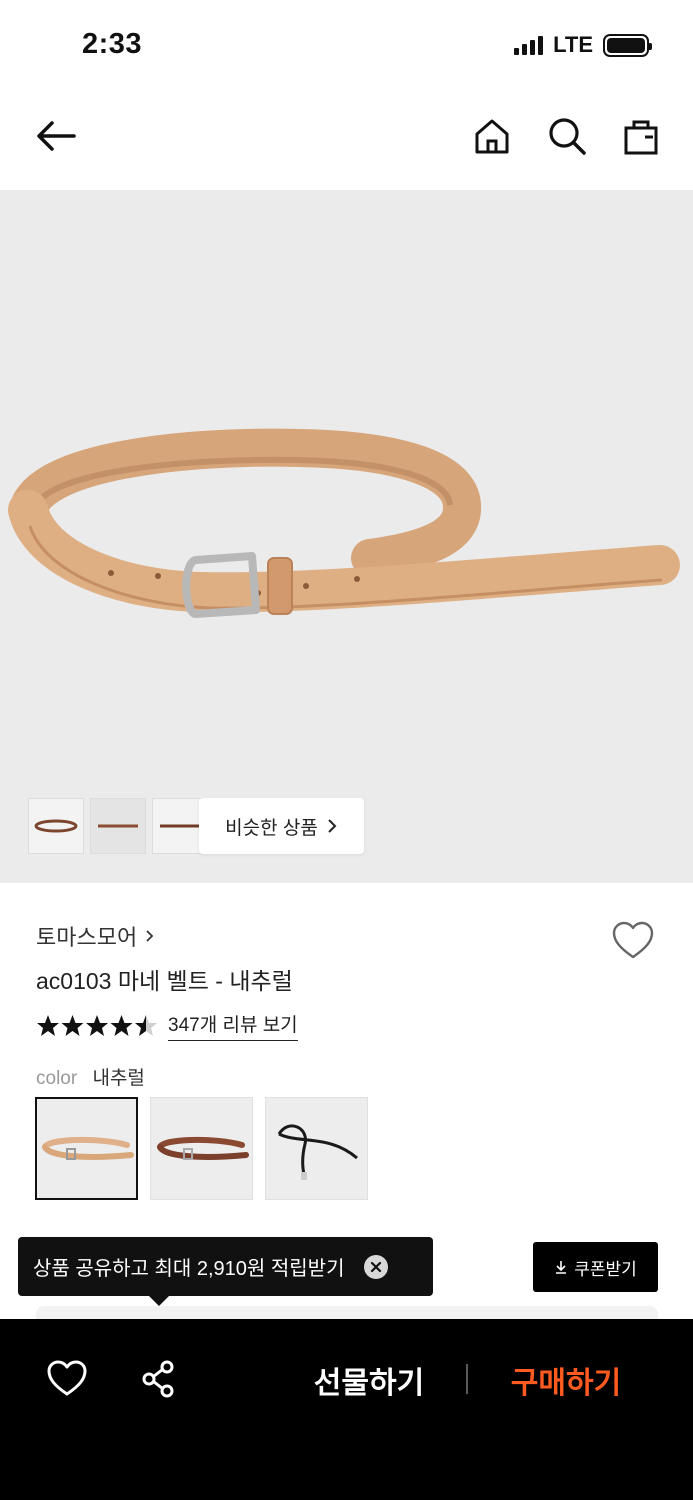 The height and width of the screenshot is (1500, 693). What do you see at coordinates (189, 1269) in the screenshot?
I see `tooltip-text: 상품 공유하고 최대 2,910원 적립받기` at bounding box center [189, 1269].